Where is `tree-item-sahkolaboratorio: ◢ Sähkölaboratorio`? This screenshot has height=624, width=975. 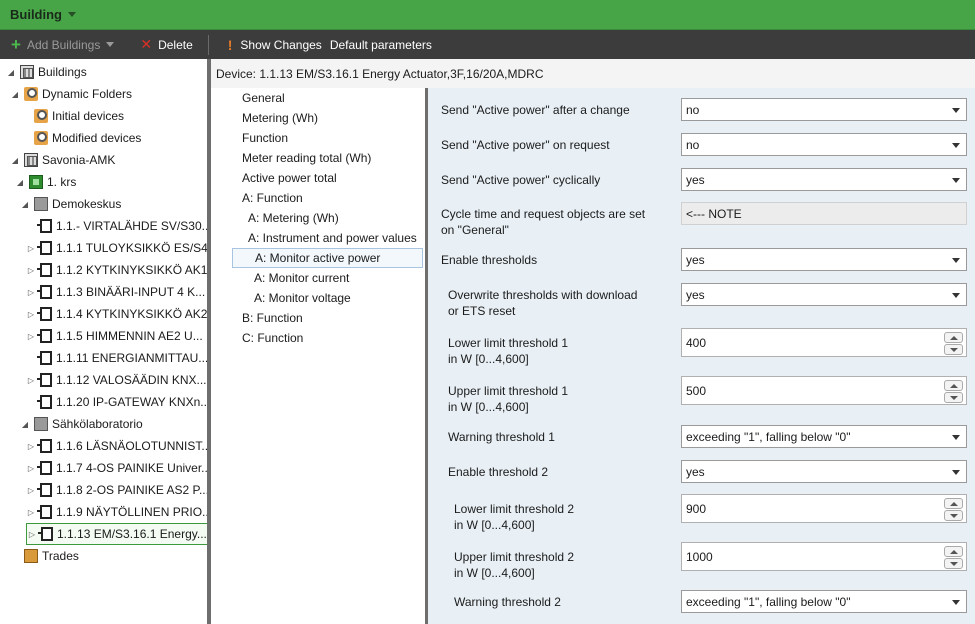
tree-item-sahkolaboratorio: ◢ Sähkölaboratorio is located at coordinates (81, 424).